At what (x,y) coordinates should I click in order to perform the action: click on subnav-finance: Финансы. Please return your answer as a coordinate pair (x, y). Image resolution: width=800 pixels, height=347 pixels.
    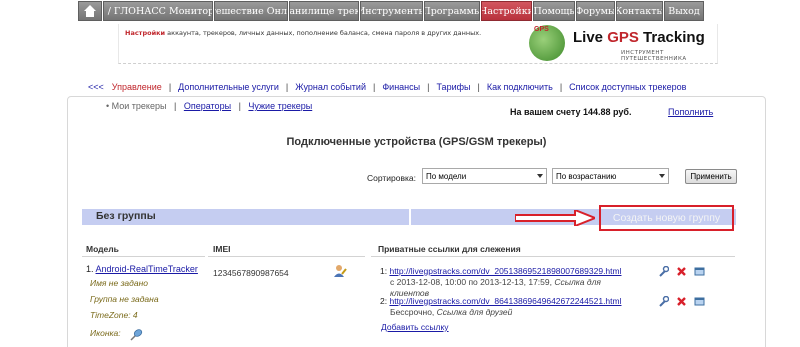
    Looking at the image, I should click on (401, 87).